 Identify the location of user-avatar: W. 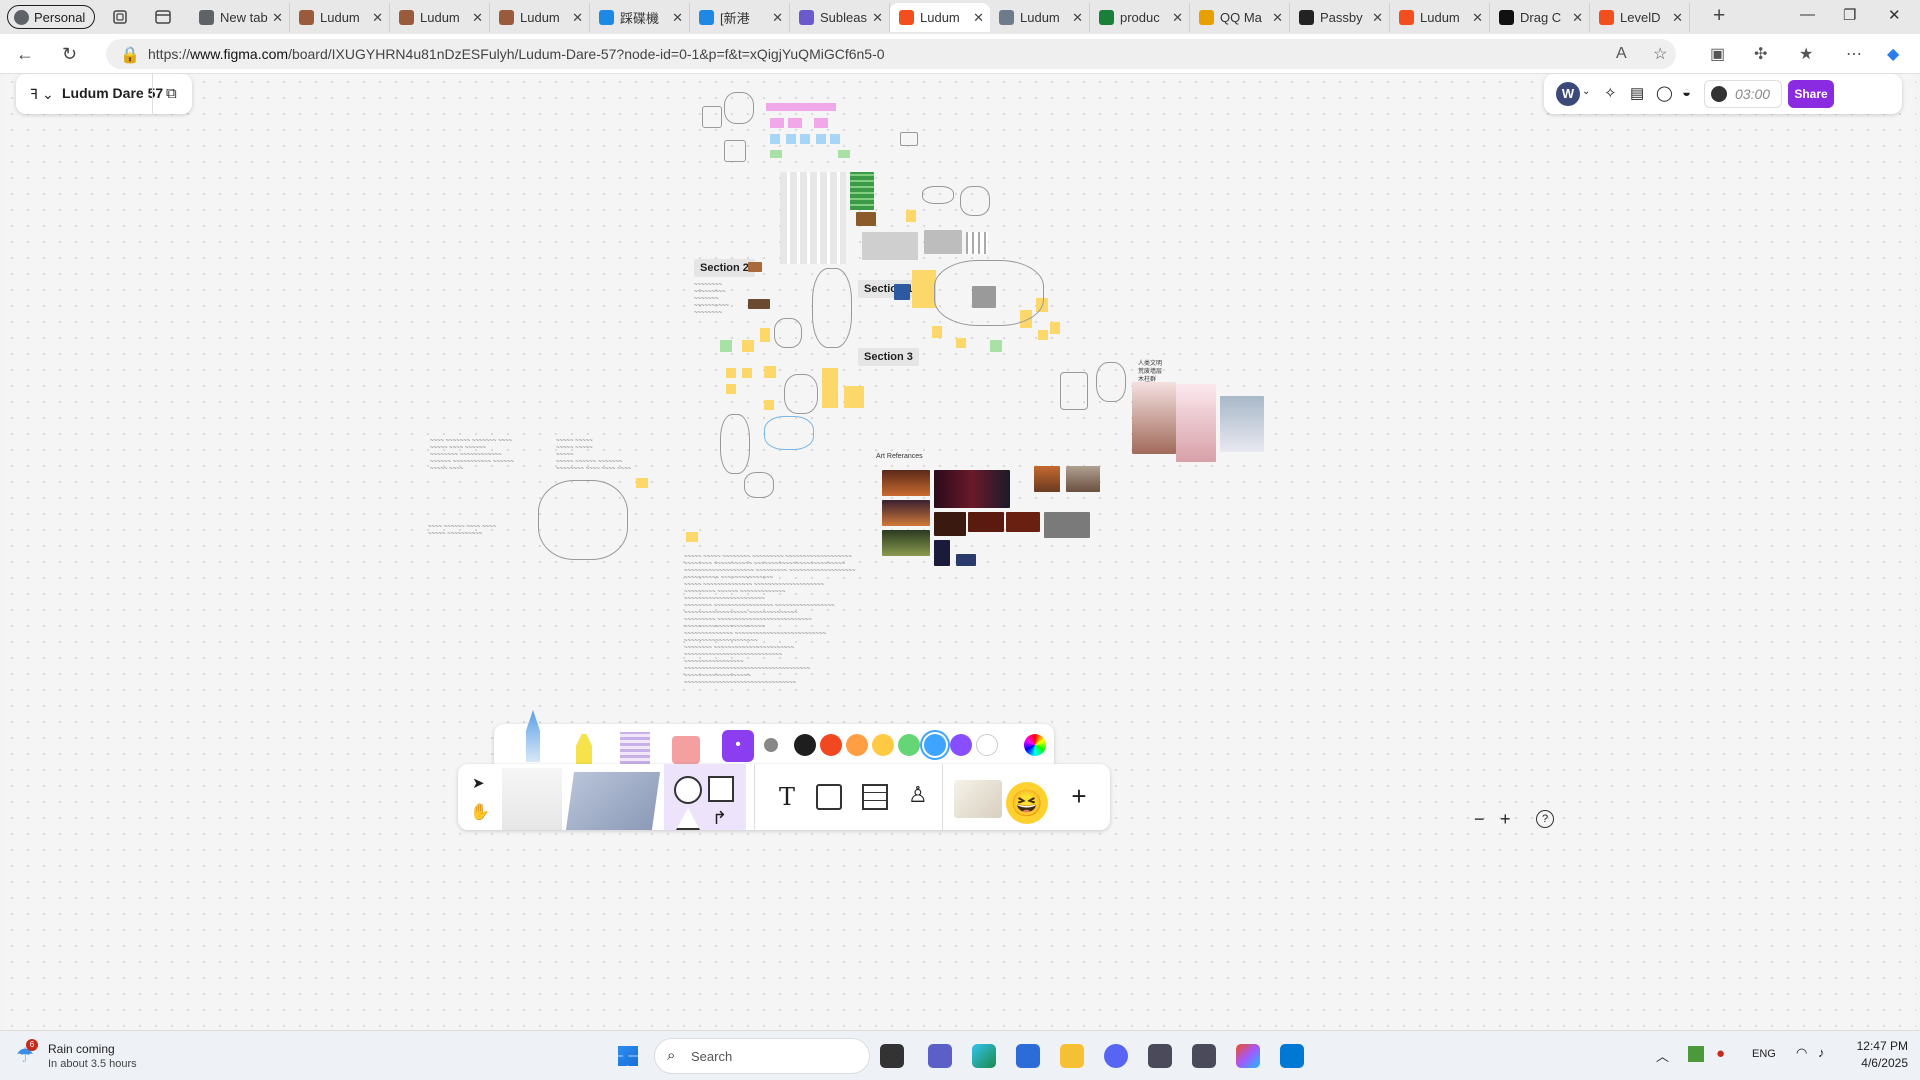
(1568, 94).